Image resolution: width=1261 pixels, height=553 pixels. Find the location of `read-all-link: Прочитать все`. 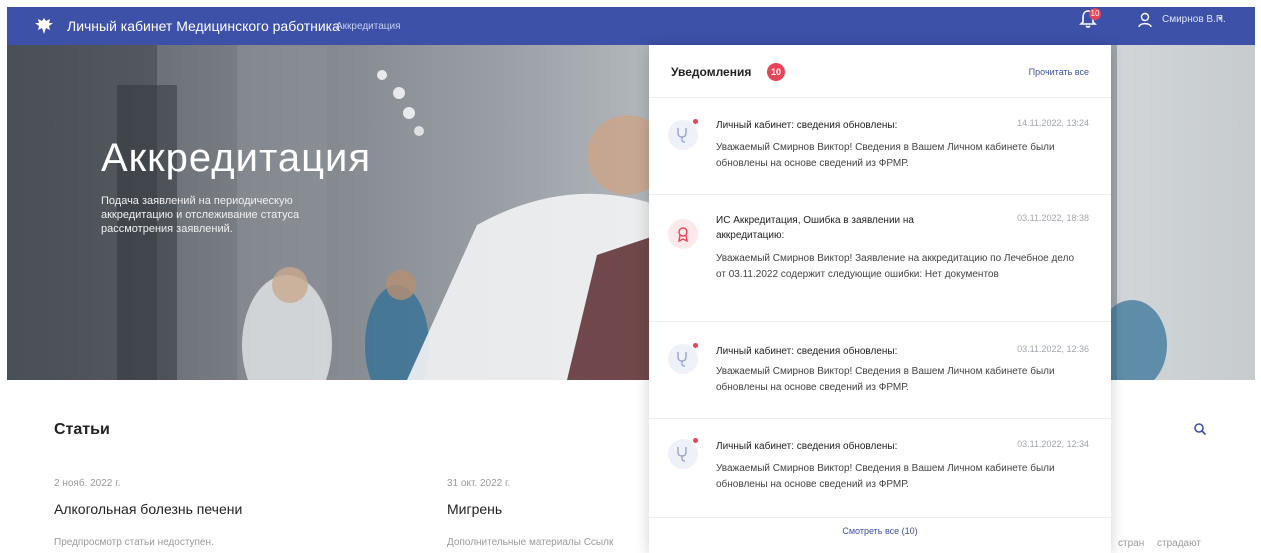

read-all-link: Прочитать все is located at coordinates (1059, 72).